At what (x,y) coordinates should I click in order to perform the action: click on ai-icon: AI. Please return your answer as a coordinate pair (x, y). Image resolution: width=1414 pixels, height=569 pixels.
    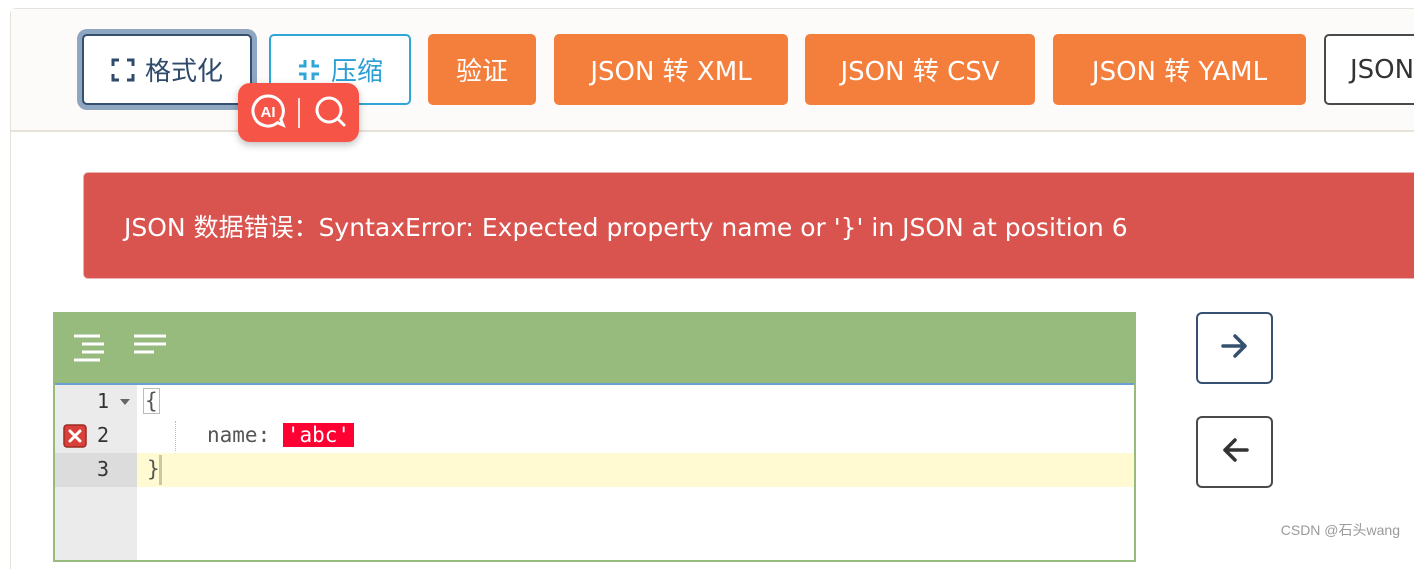
    Looking at the image, I should click on (268, 113).